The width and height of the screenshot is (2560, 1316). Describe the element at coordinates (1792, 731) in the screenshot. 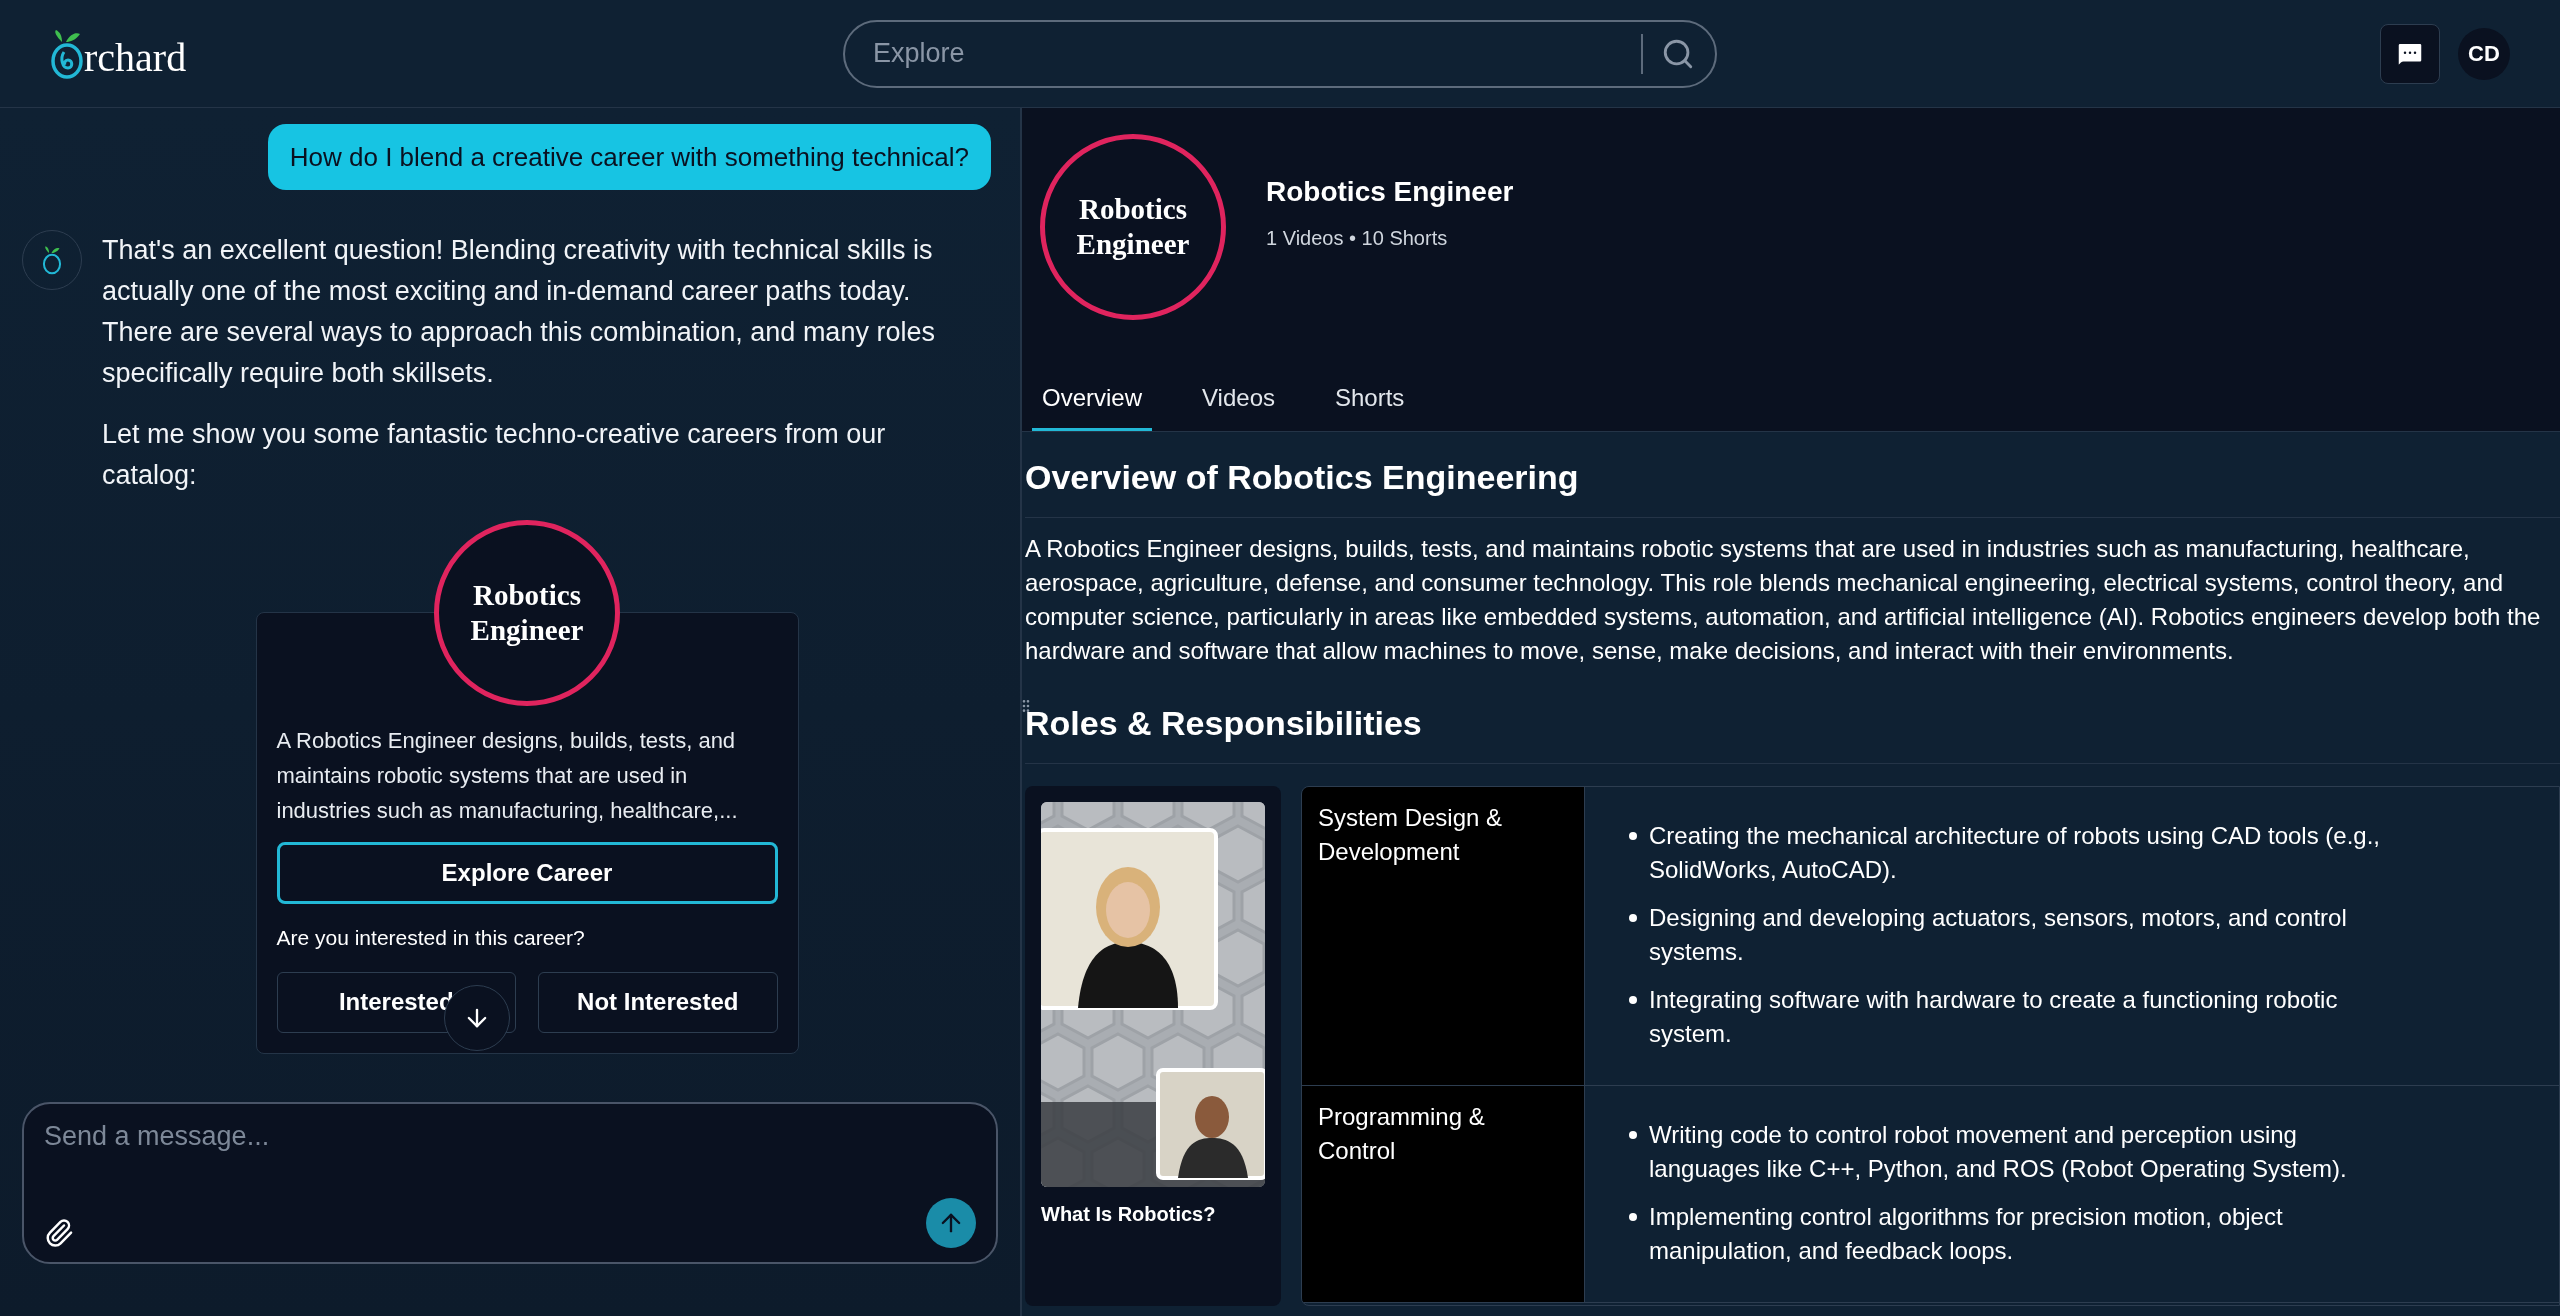

I see `roles-heading: Roles & Responsibilities` at that location.